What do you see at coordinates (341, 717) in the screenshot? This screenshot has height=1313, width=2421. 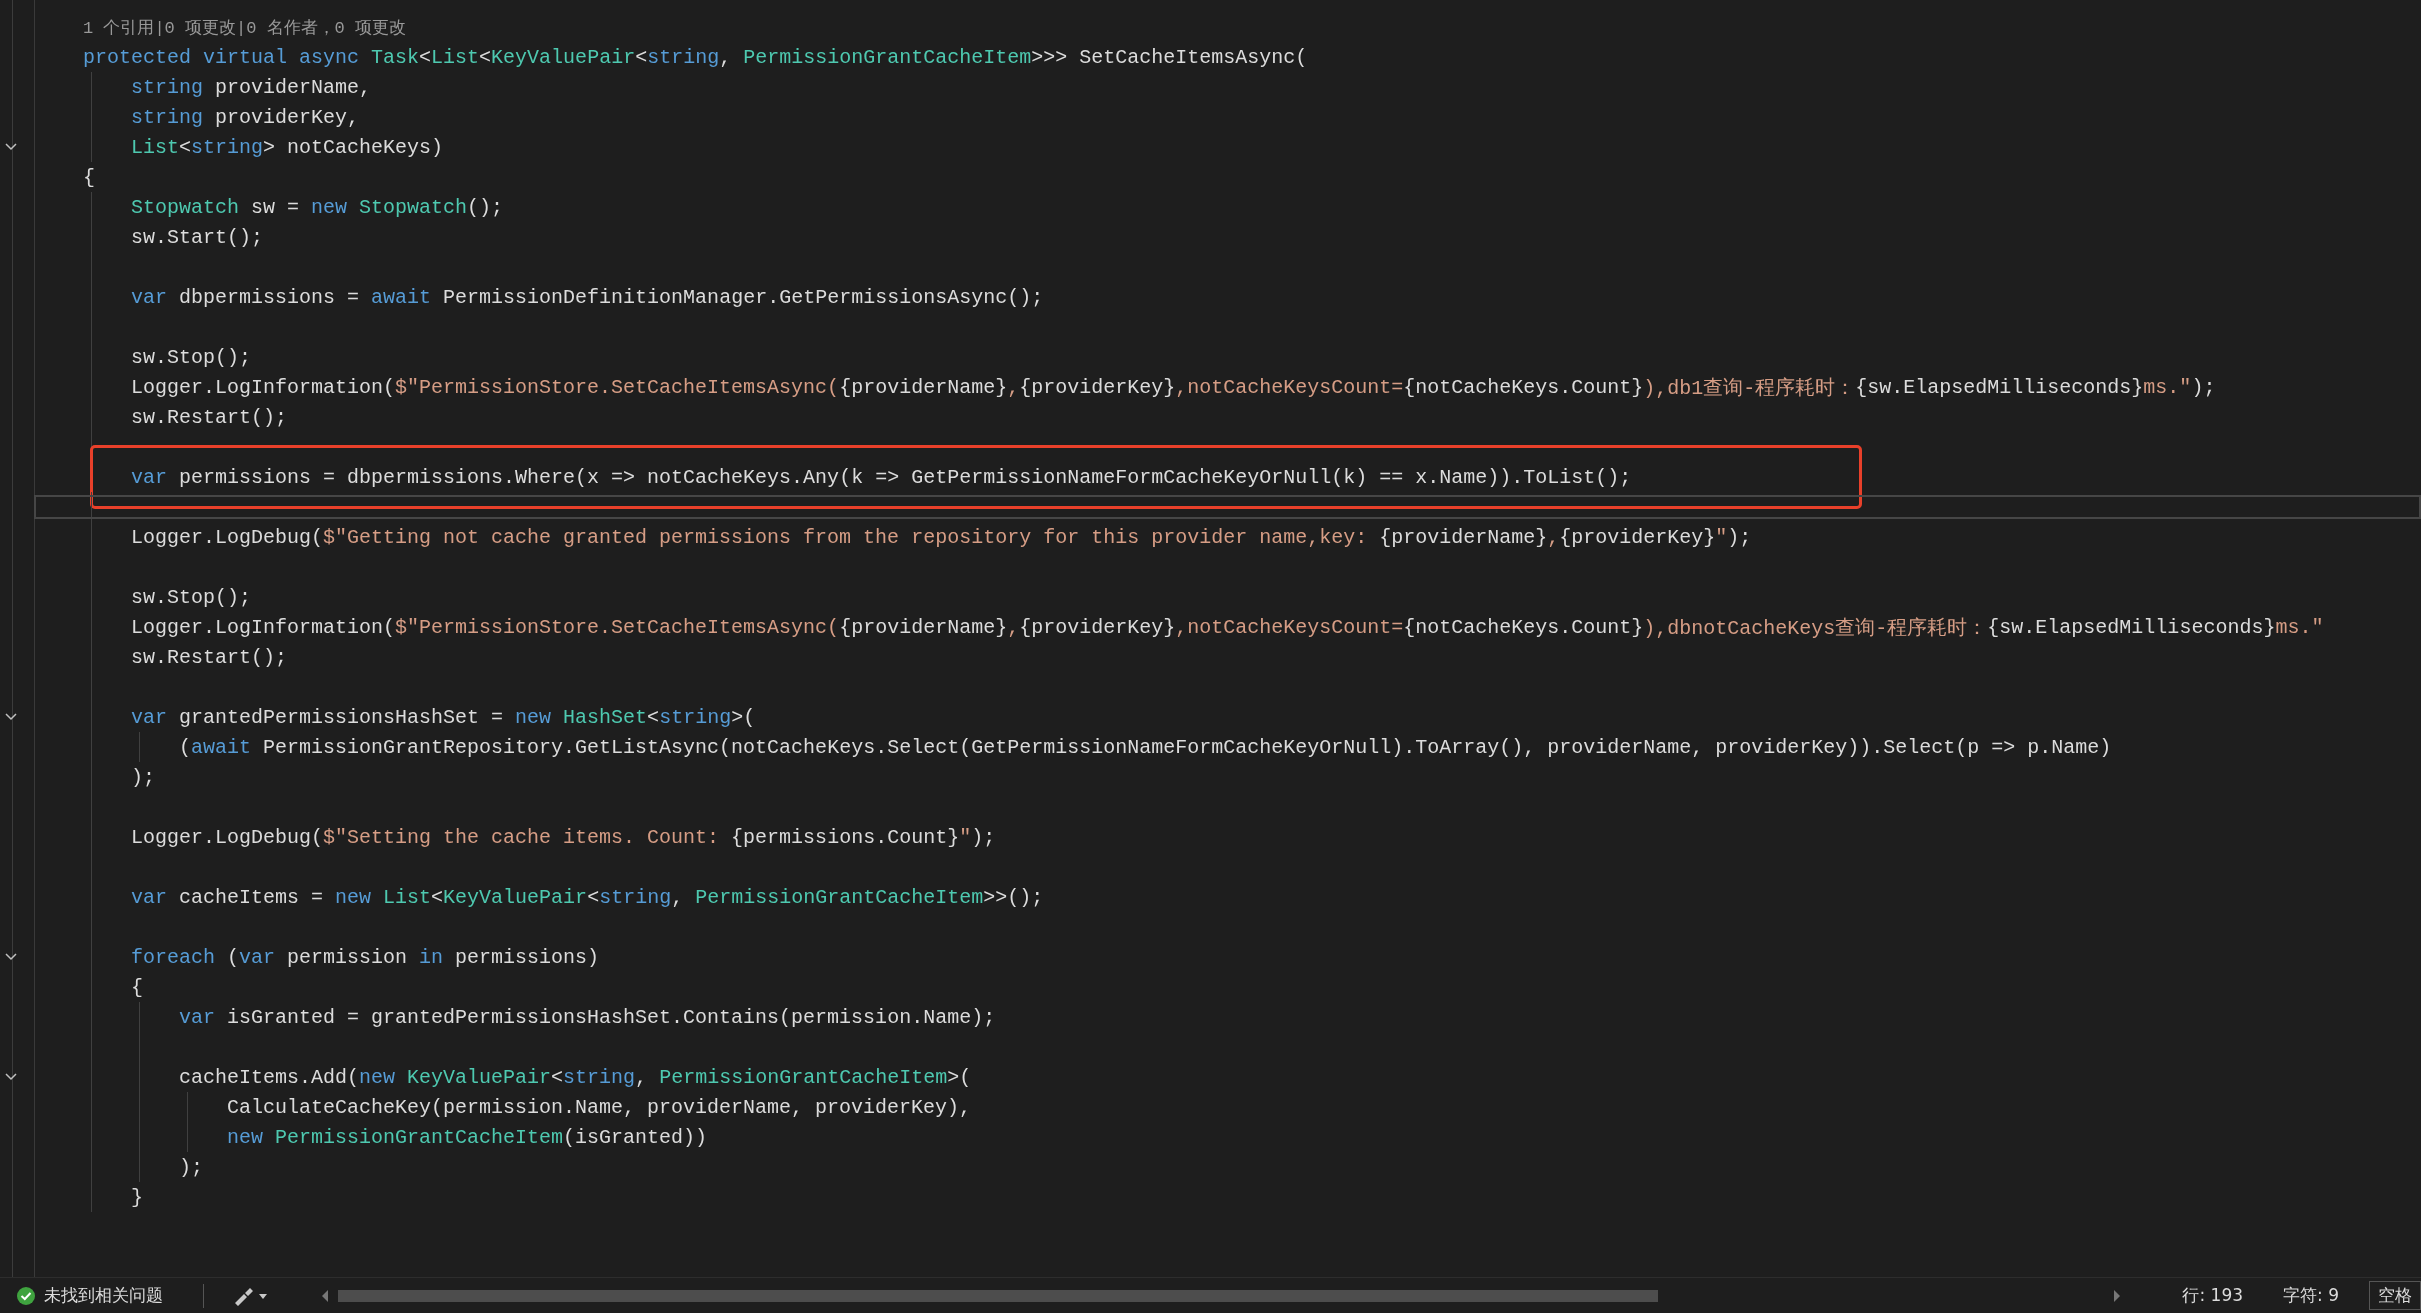 I see `code-text: grantedPermissionsHashSet =` at bounding box center [341, 717].